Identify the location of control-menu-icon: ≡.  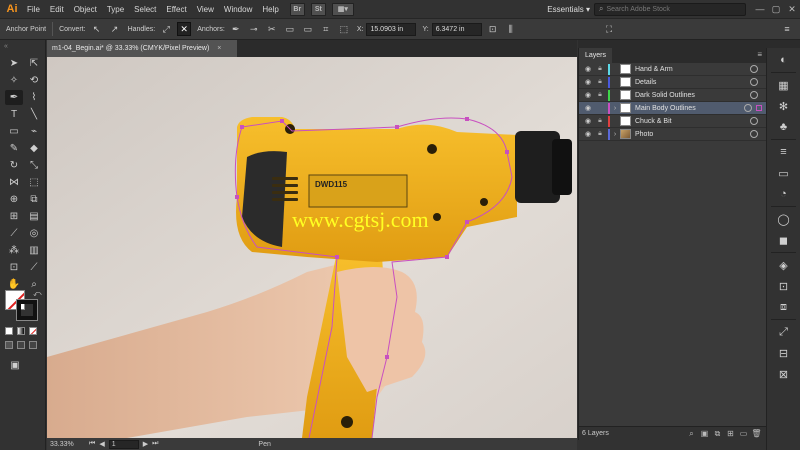
(787, 29).